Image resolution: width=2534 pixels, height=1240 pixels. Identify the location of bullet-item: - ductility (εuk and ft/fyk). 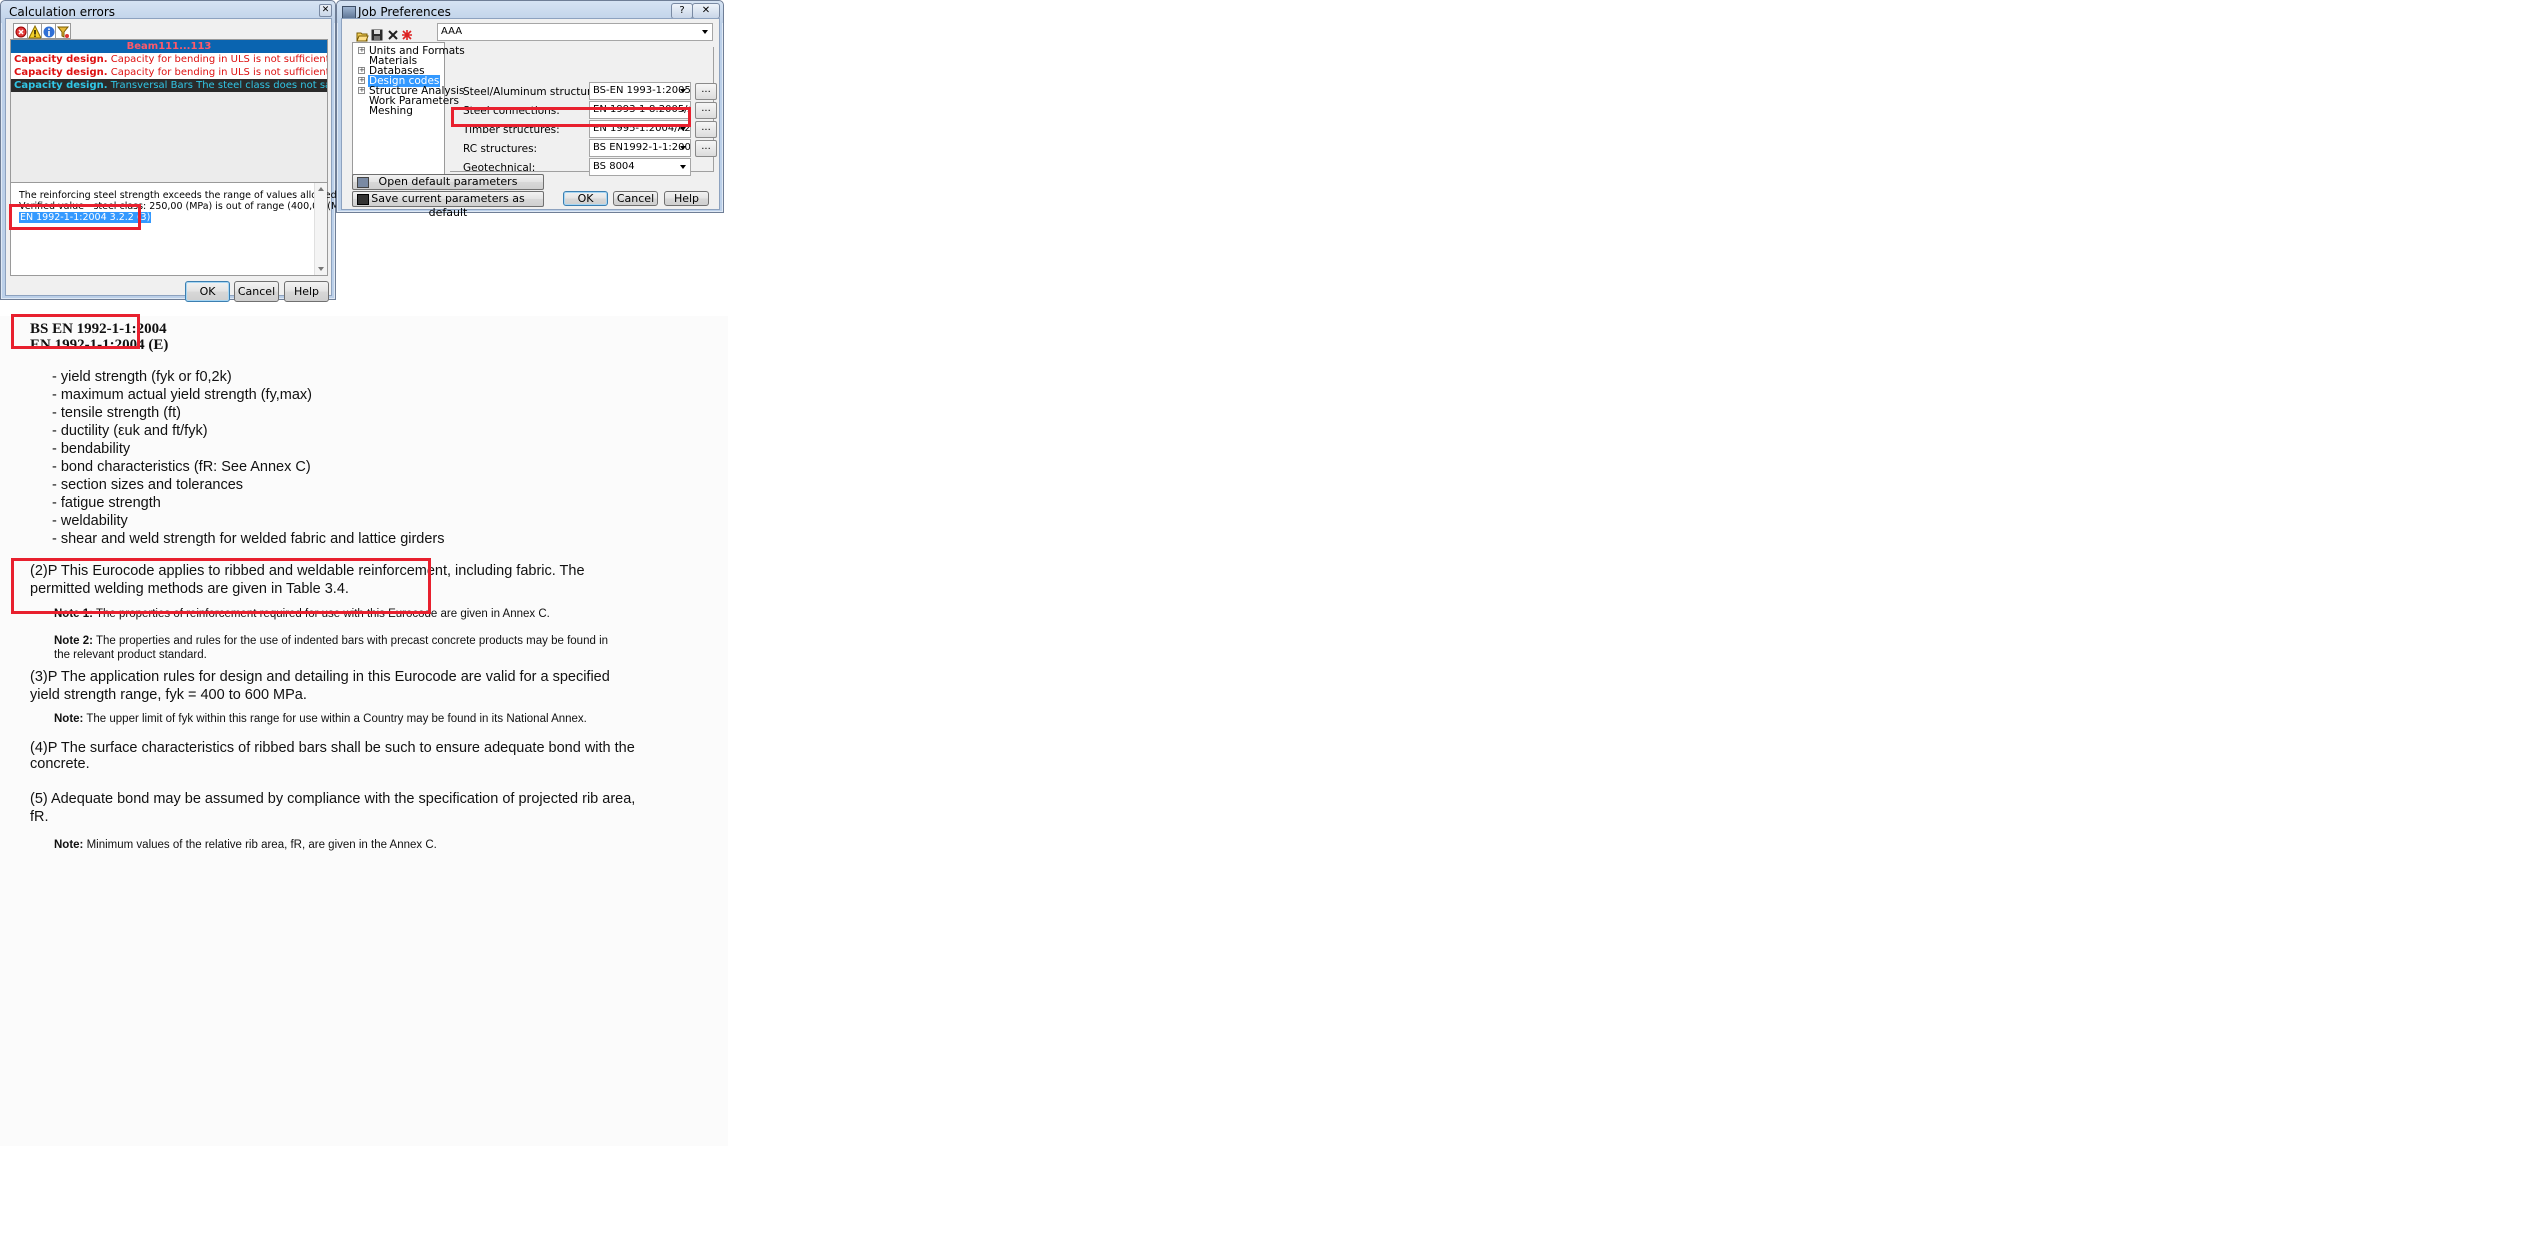
(130, 431).